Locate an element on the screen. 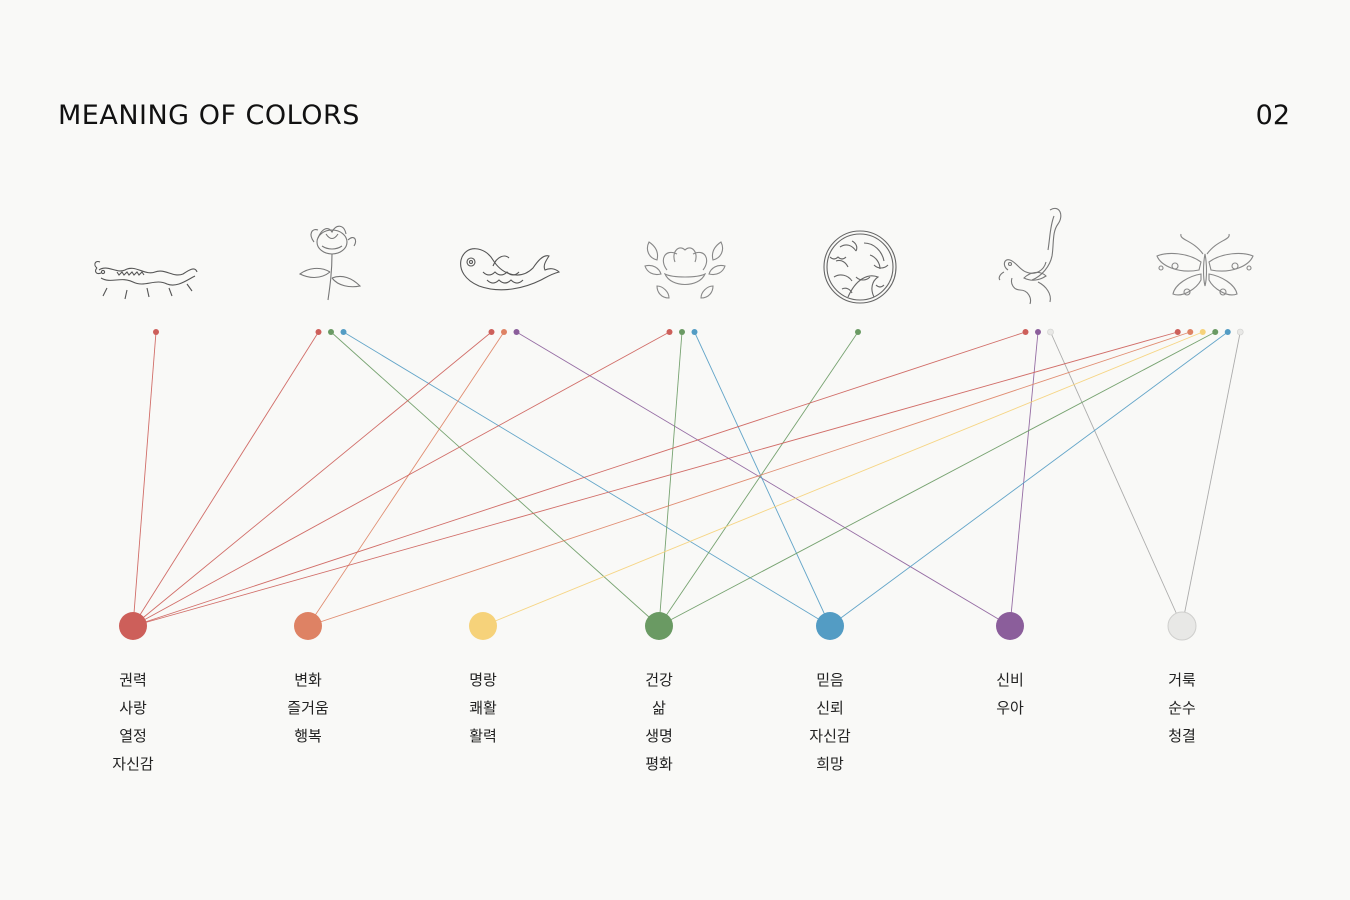 The height and width of the screenshot is (900, 1350). butterfly-icon is located at coordinates (1205, 264).